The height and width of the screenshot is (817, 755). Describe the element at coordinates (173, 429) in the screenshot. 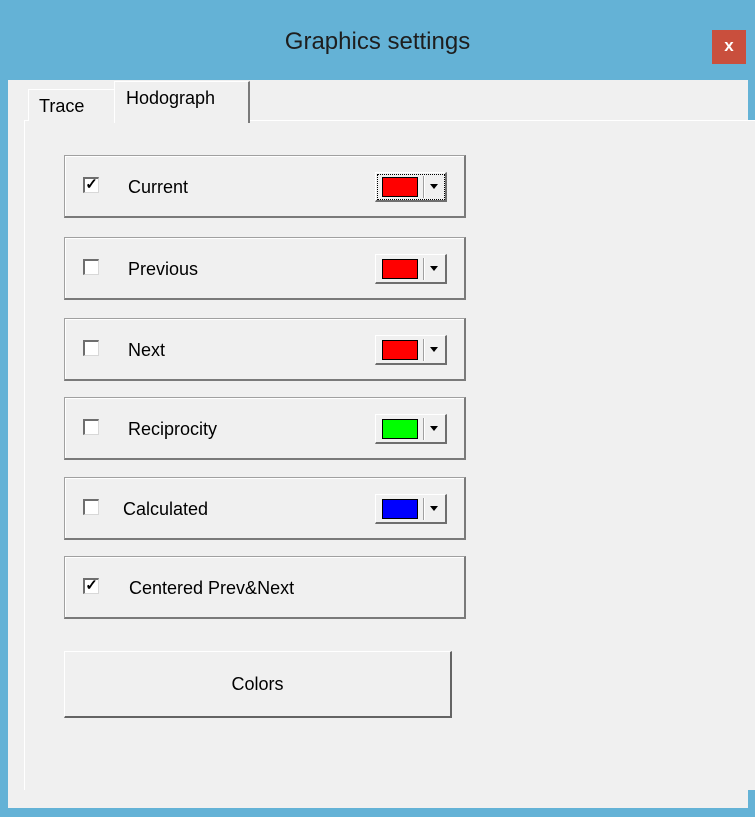

I see `reciprocity-label: Reciprocity` at that location.